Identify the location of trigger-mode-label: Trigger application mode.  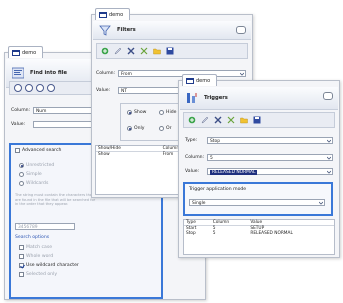
(218, 189).